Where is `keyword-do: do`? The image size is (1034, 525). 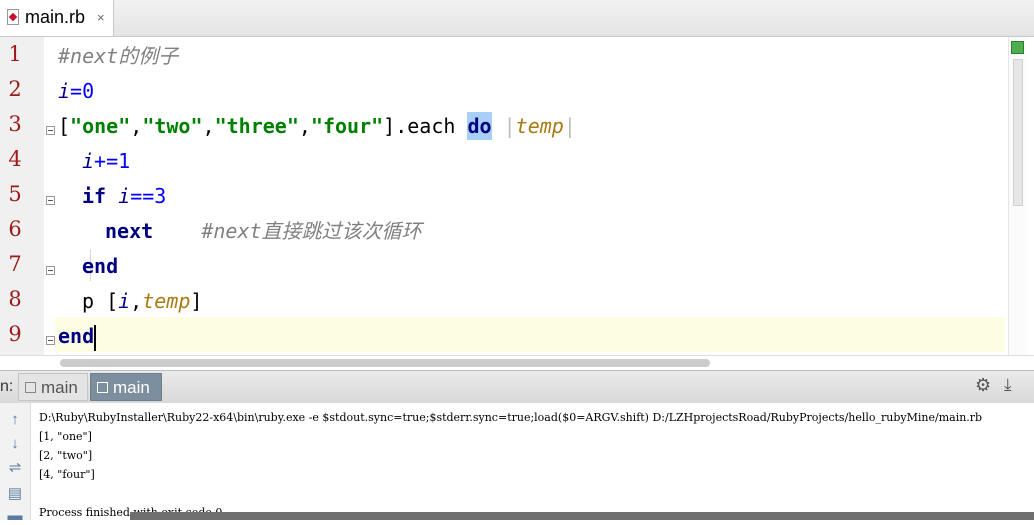
keyword-do: do is located at coordinates (479, 126).